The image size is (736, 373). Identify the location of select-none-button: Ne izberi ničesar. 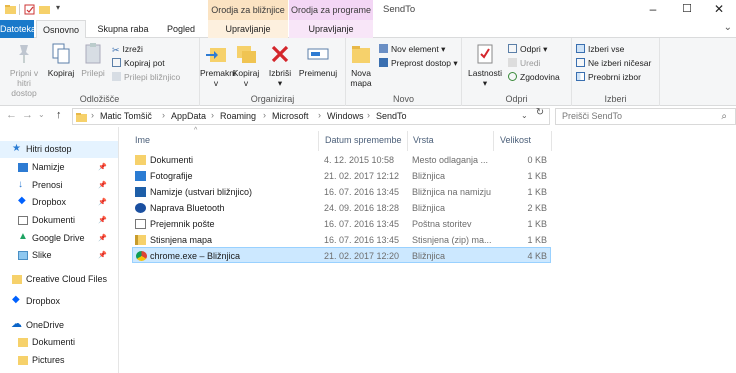
(613, 63).